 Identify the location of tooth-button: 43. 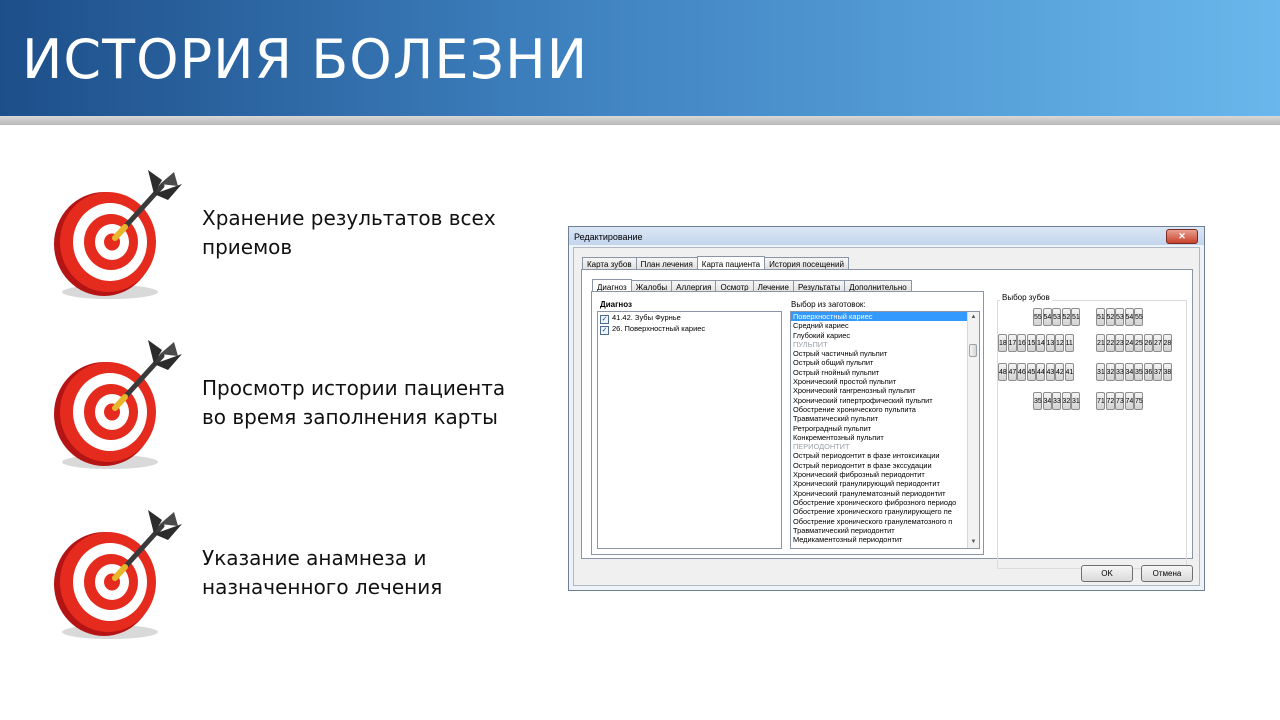
(1050, 372).